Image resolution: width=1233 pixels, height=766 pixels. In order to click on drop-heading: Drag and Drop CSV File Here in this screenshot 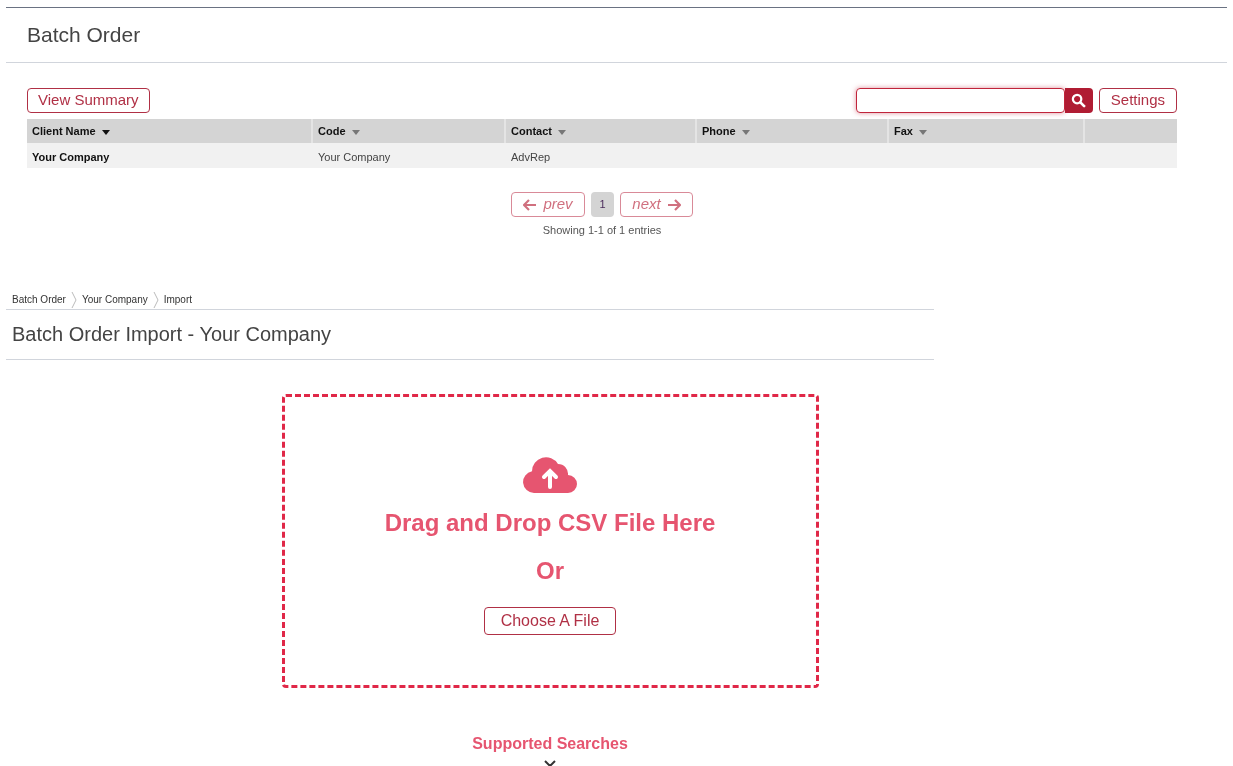, I will do `click(550, 522)`.